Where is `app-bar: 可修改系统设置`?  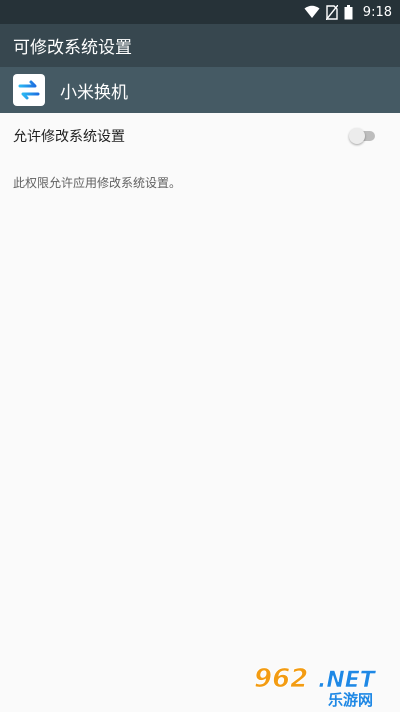
app-bar: 可修改系统设置 is located at coordinates (200, 45).